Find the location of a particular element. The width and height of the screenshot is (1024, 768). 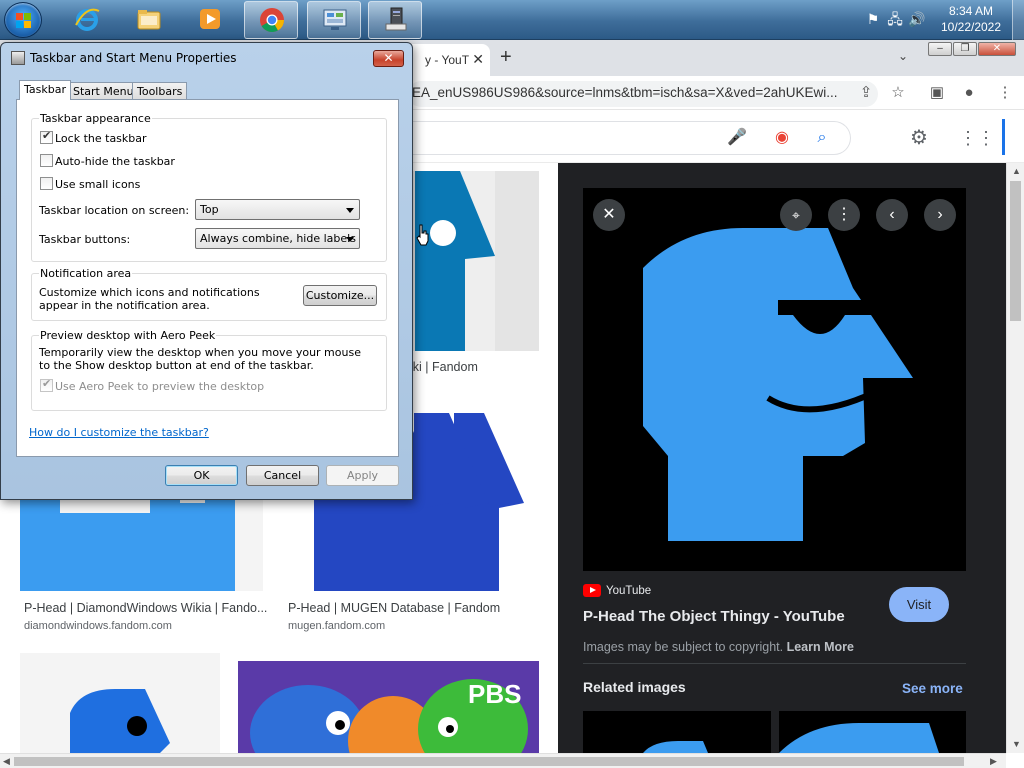

close-preview-icon: ✕ is located at coordinates (609, 215).